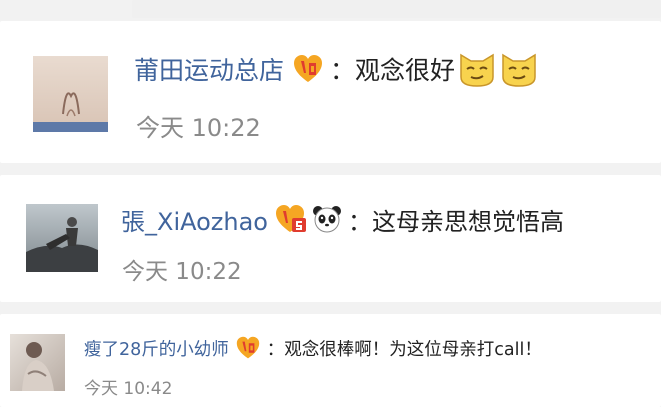 The width and height of the screenshot is (661, 407). I want to click on quoted-reply-area, so click(396, 9).